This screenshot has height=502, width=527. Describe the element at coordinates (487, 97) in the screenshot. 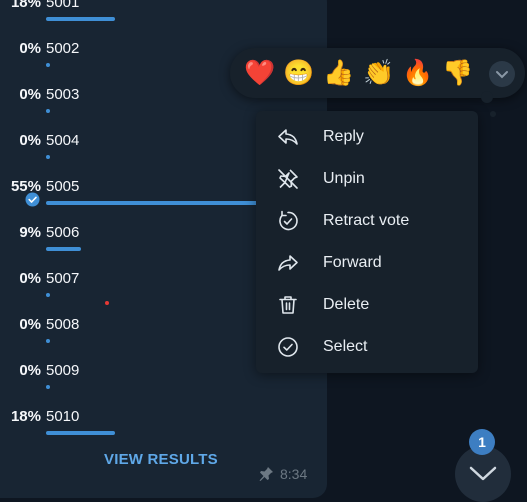

I see `reaction-bar-tail` at that location.